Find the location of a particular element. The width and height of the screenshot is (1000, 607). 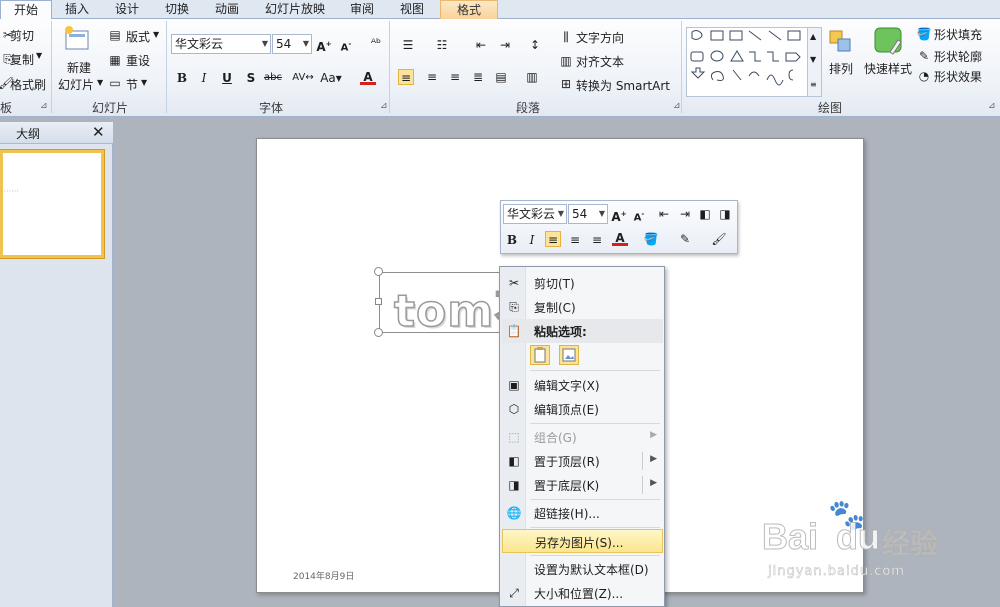

paste-keep-format-button is located at coordinates (540, 355).